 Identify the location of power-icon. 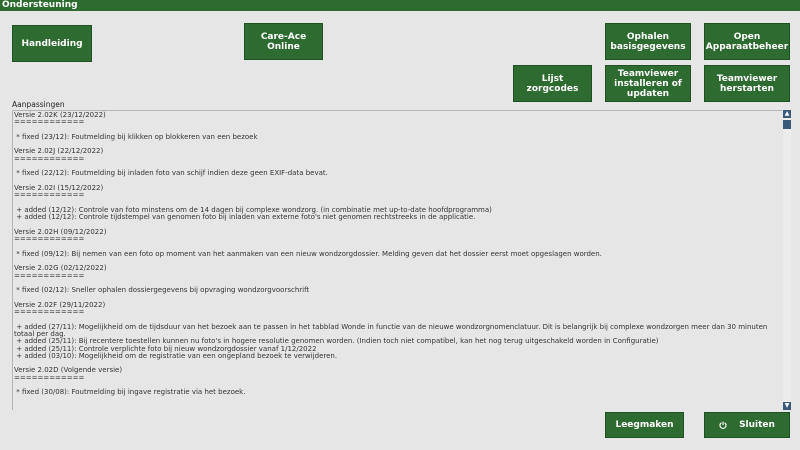
(723, 425).